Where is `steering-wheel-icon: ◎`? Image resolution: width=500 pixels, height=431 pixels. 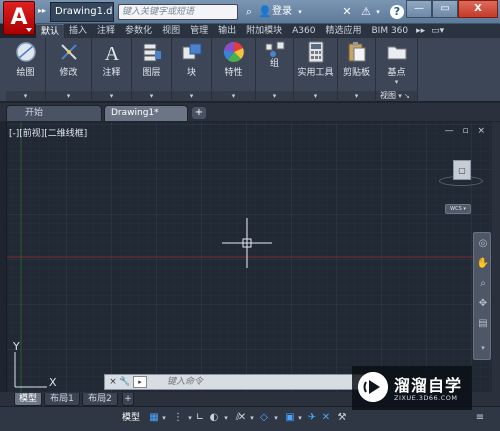 steering-wheel-icon: ◎ is located at coordinates (483, 244).